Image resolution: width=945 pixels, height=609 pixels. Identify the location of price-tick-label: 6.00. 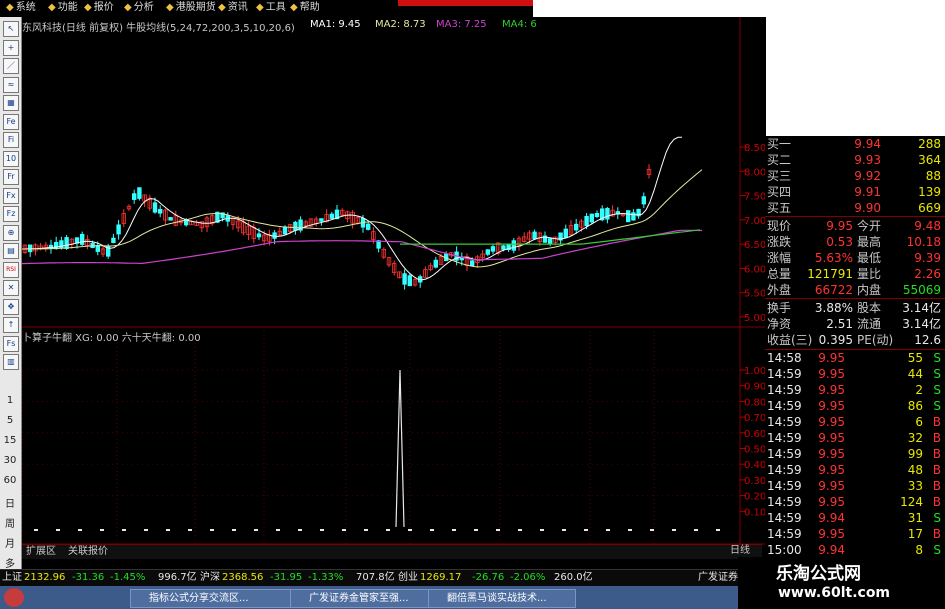
(755, 269).